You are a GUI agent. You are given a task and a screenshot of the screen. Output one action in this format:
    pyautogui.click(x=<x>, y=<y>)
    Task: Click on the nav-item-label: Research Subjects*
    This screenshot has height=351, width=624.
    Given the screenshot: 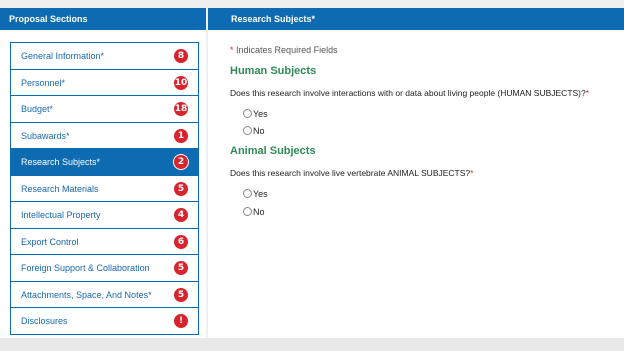 What is the action you would take?
    pyautogui.click(x=61, y=162)
    